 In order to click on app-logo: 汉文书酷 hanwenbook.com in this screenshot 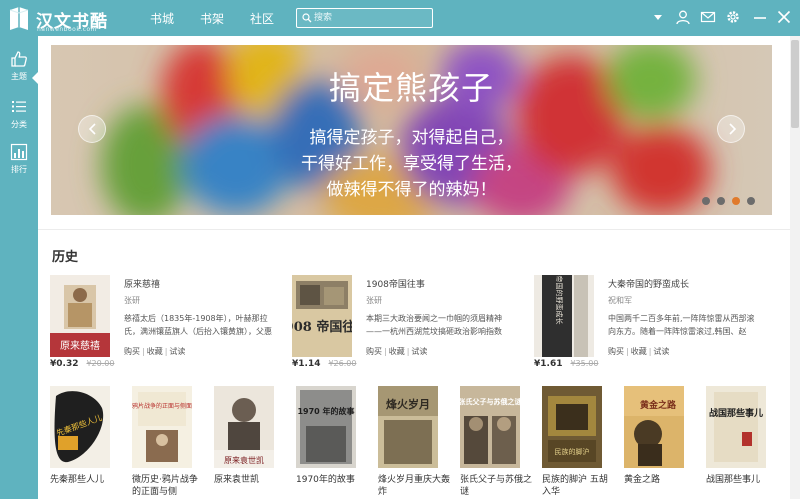, I will do `click(78, 19)`.